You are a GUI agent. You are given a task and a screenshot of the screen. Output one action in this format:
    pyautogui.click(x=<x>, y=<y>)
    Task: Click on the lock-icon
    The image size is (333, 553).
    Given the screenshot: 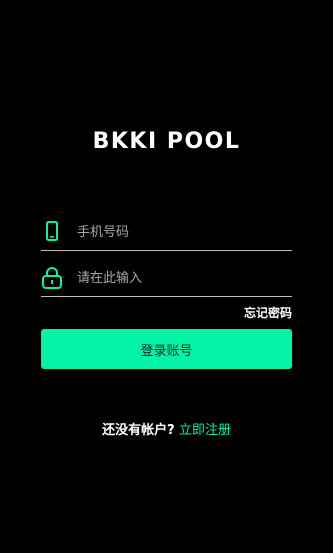 What is the action you would take?
    pyautogui.click(x=52, y=278)
    